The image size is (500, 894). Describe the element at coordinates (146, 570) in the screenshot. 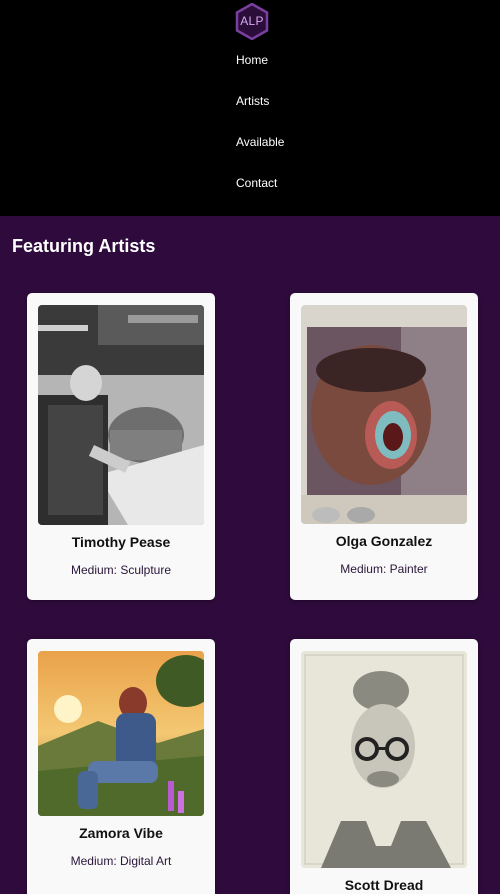

I see `medium-value: Sculpture` at that location.